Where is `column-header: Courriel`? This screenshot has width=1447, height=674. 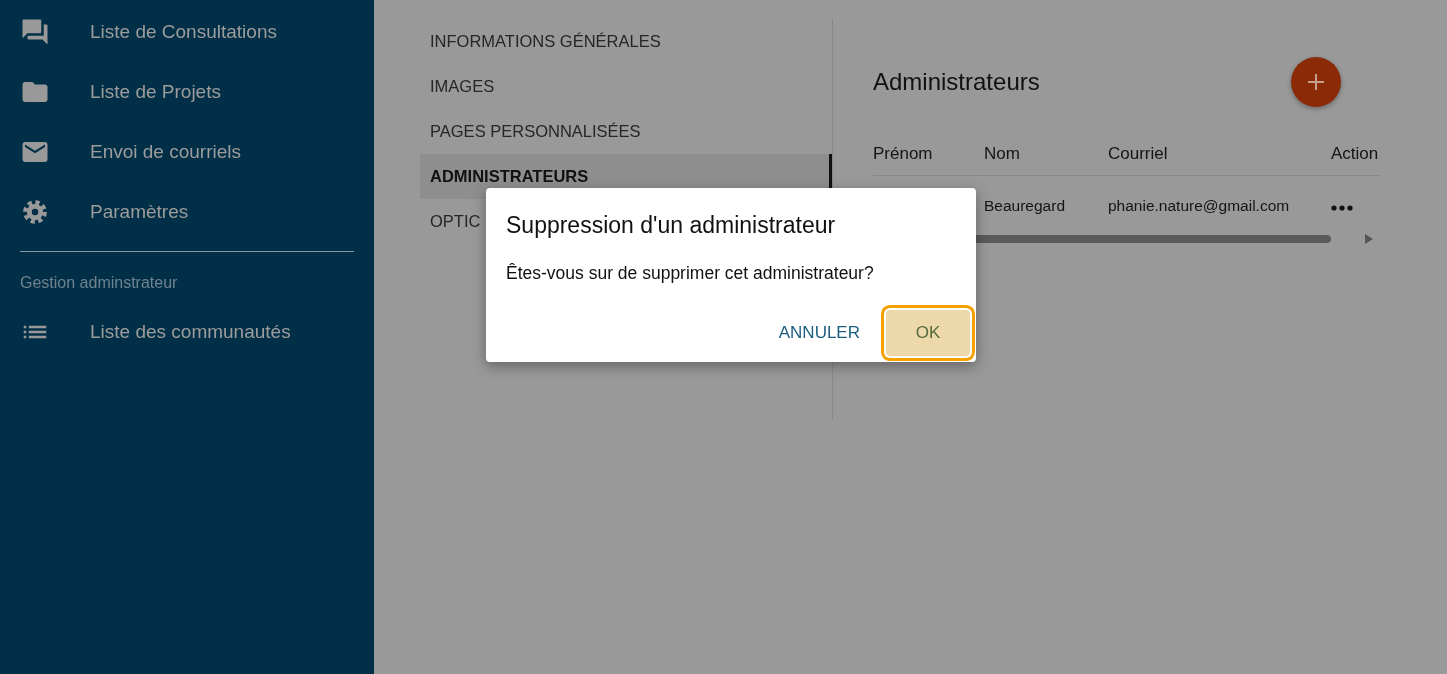
column-header: Courriel is located at coordinates (1138, 154).